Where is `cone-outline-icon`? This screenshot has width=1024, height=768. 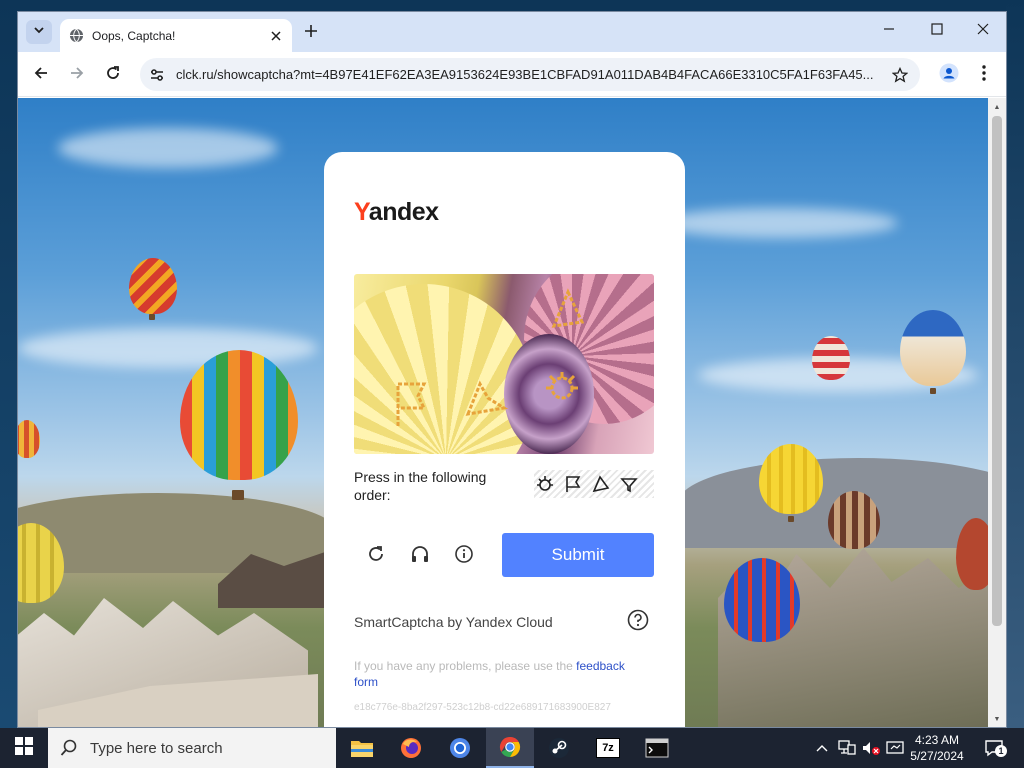 cone-outline-icon is located at coordinates (568, 310).